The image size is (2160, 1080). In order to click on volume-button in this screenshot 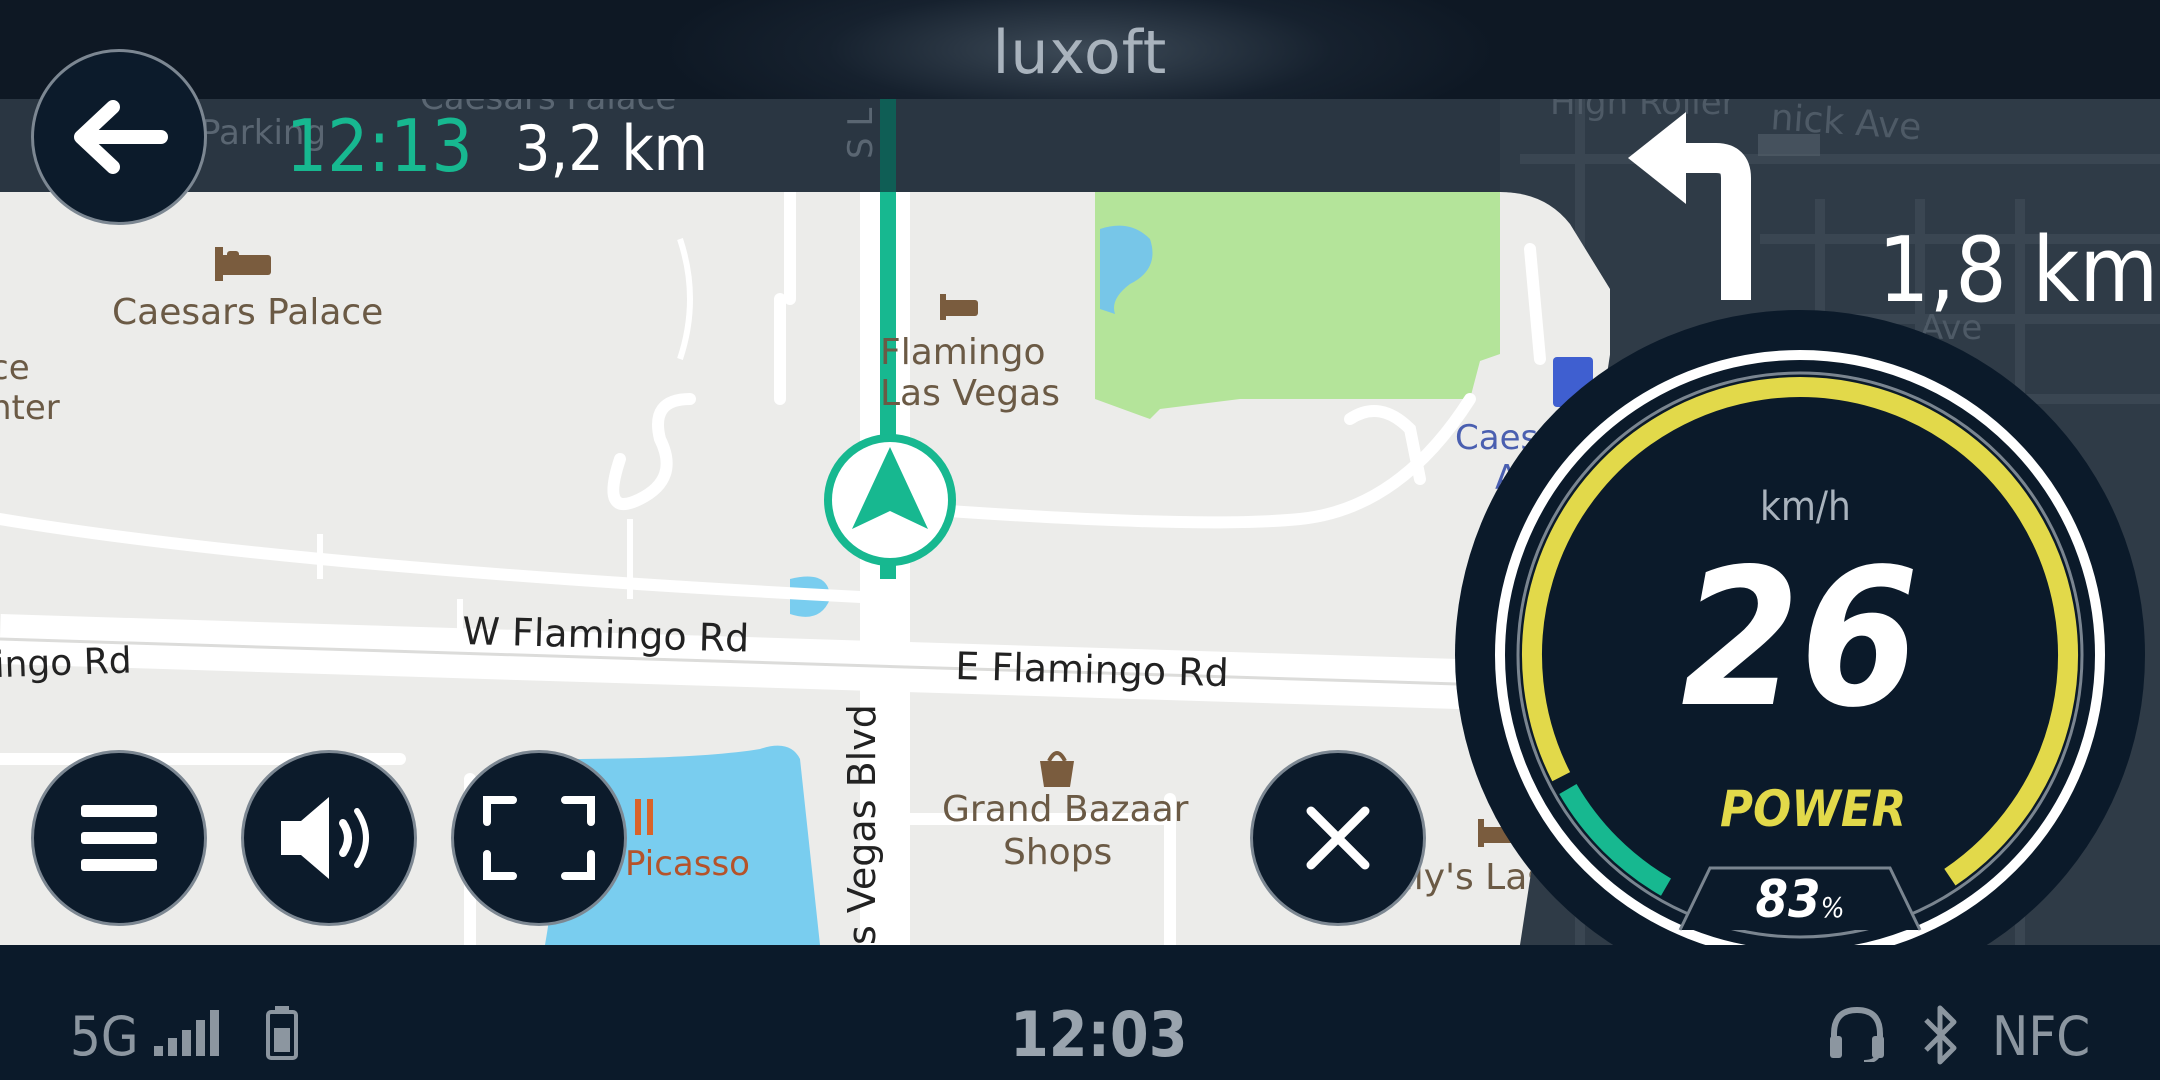, I will do `click(329, 838)`.